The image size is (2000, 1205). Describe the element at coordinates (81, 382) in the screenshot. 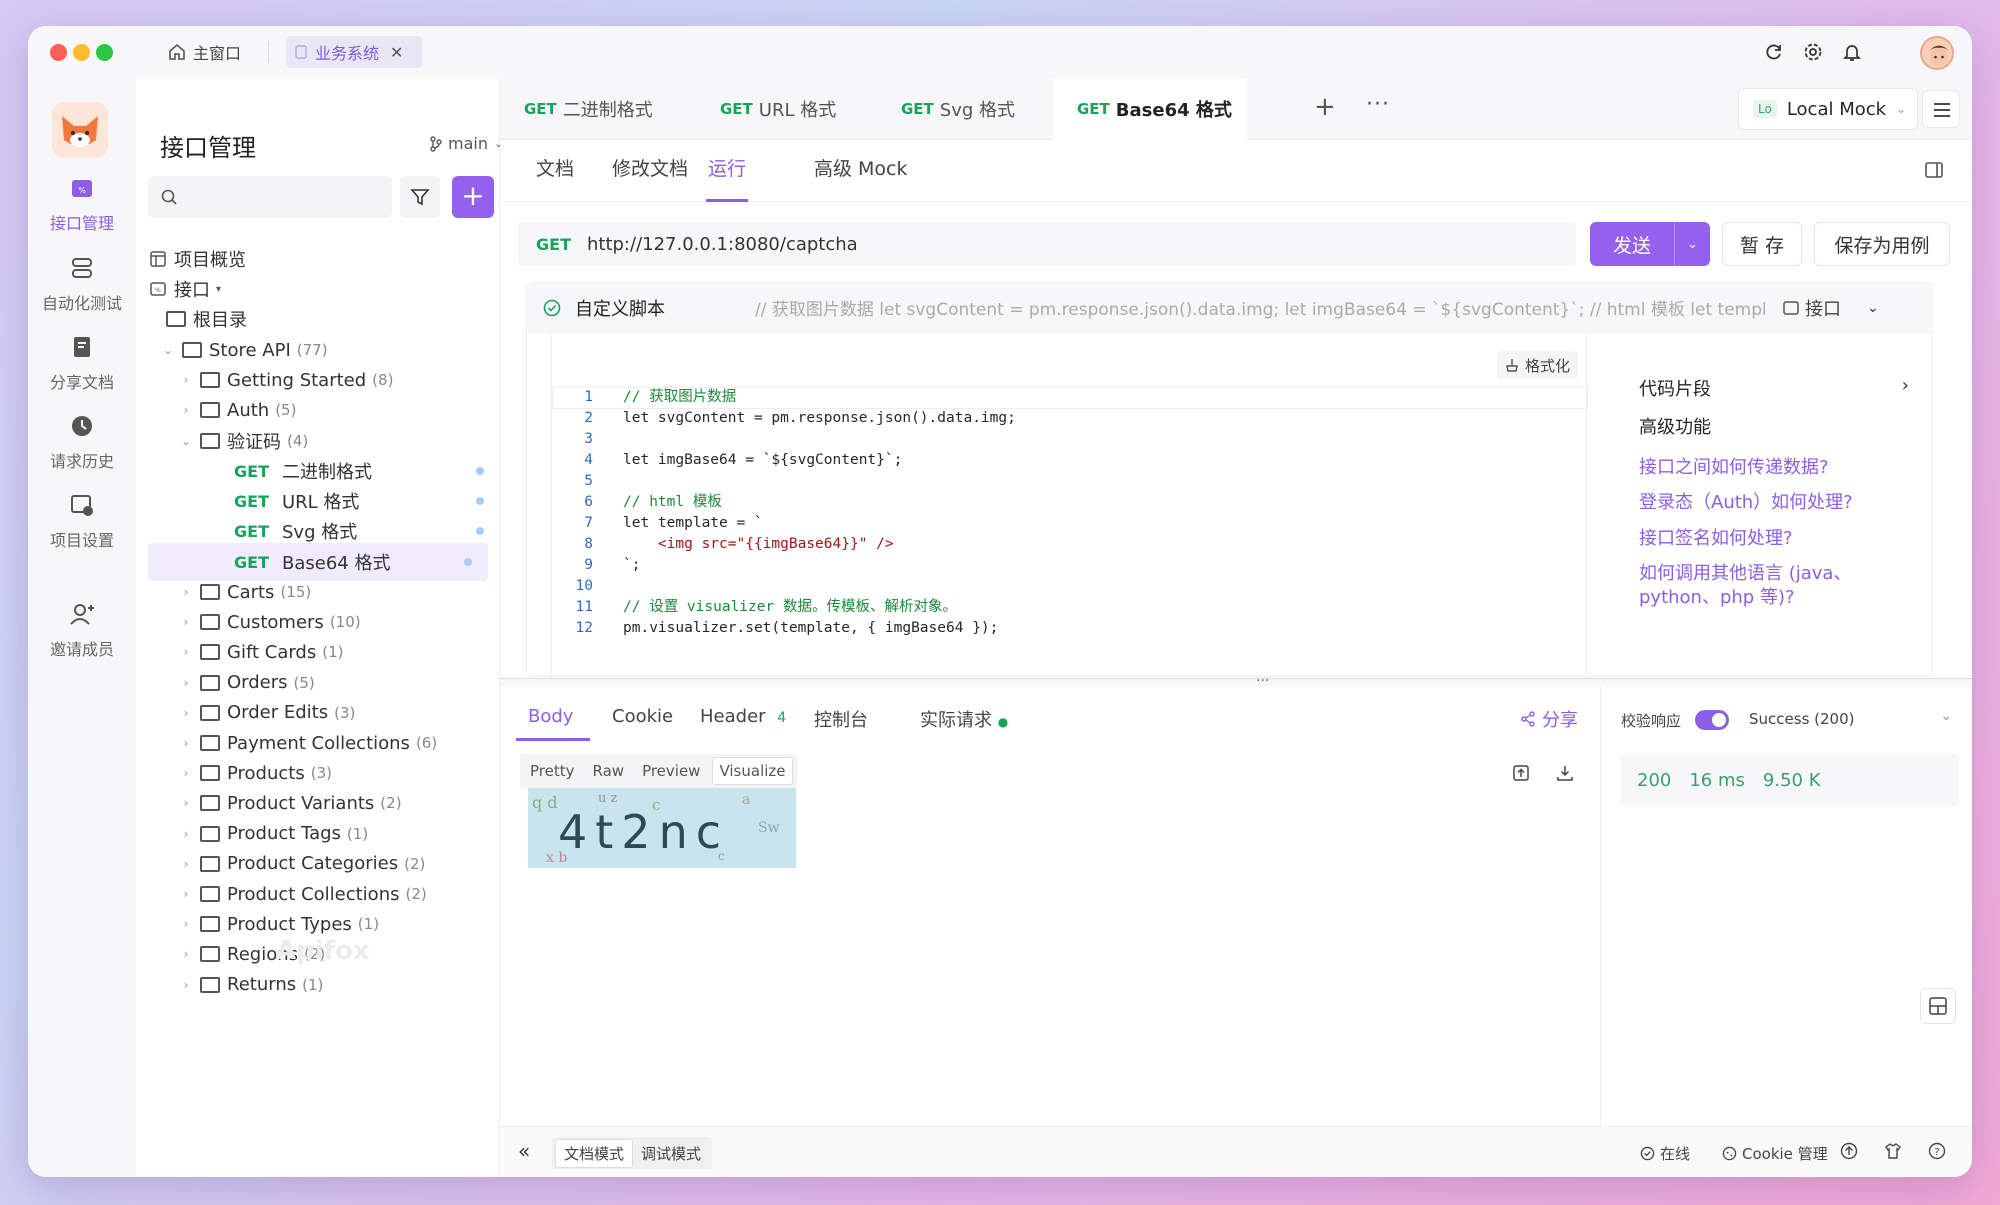

I see `rail-label: 分享文档` at that location.